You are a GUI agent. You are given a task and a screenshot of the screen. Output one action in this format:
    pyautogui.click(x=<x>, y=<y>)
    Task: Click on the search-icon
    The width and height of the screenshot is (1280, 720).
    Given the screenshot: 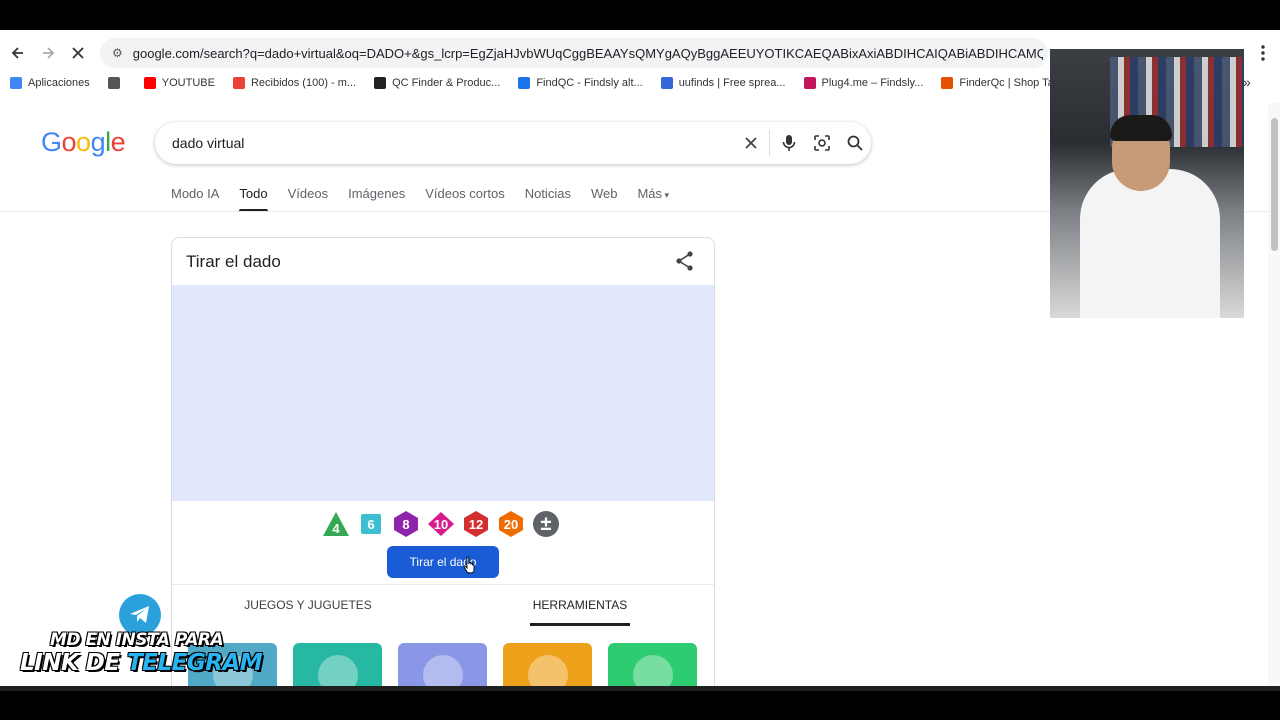 What is the action you would take?
    pyautogui.click(x=854, y=143)
    